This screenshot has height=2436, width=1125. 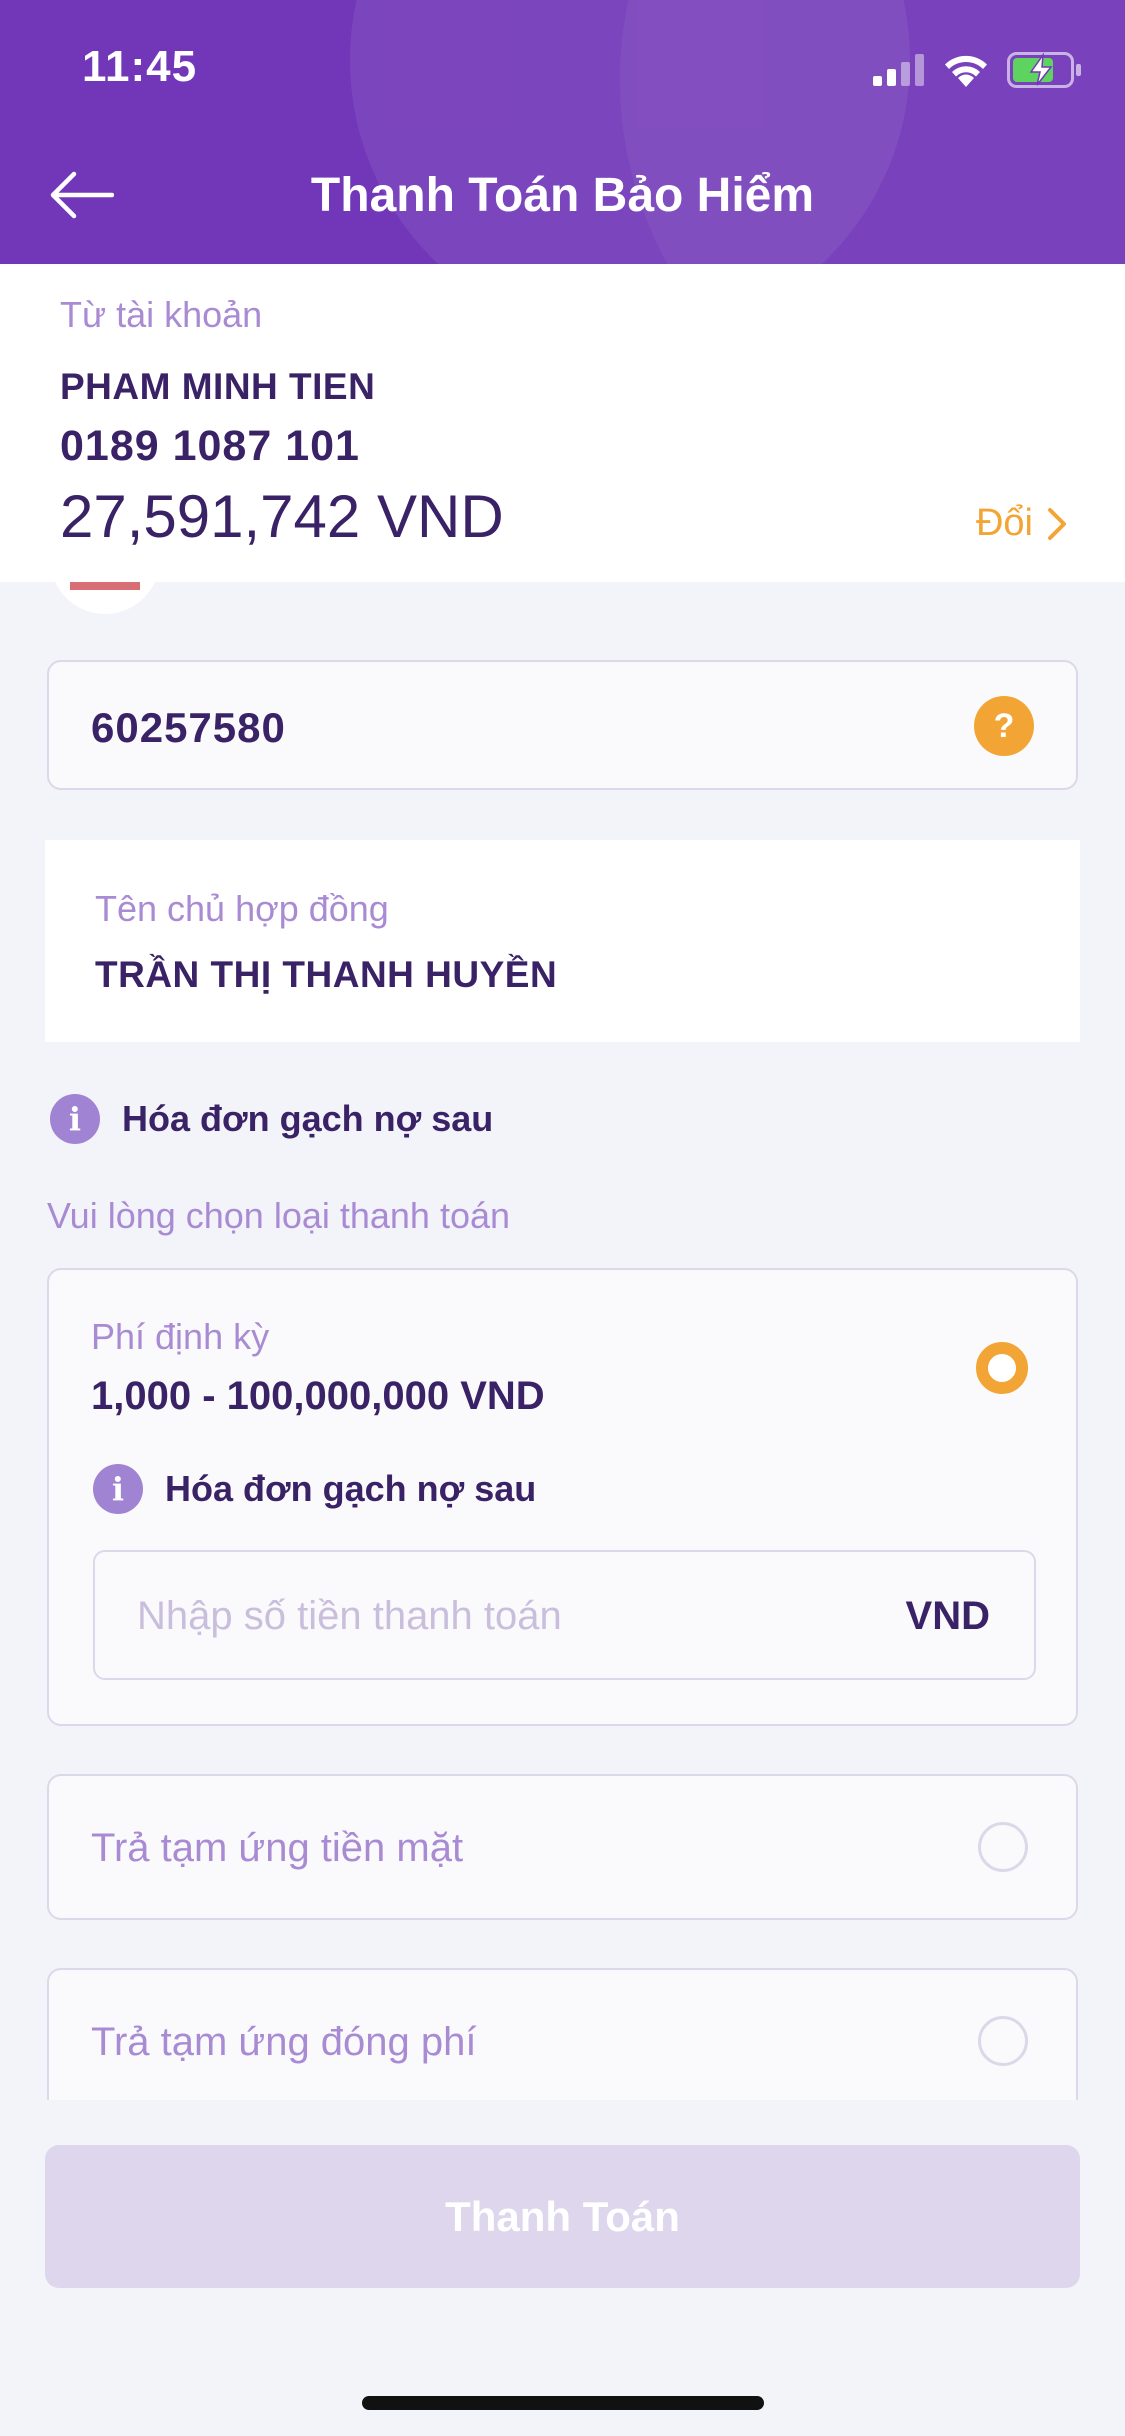 I want to click on signal-icon, so click(x=898, y=70).